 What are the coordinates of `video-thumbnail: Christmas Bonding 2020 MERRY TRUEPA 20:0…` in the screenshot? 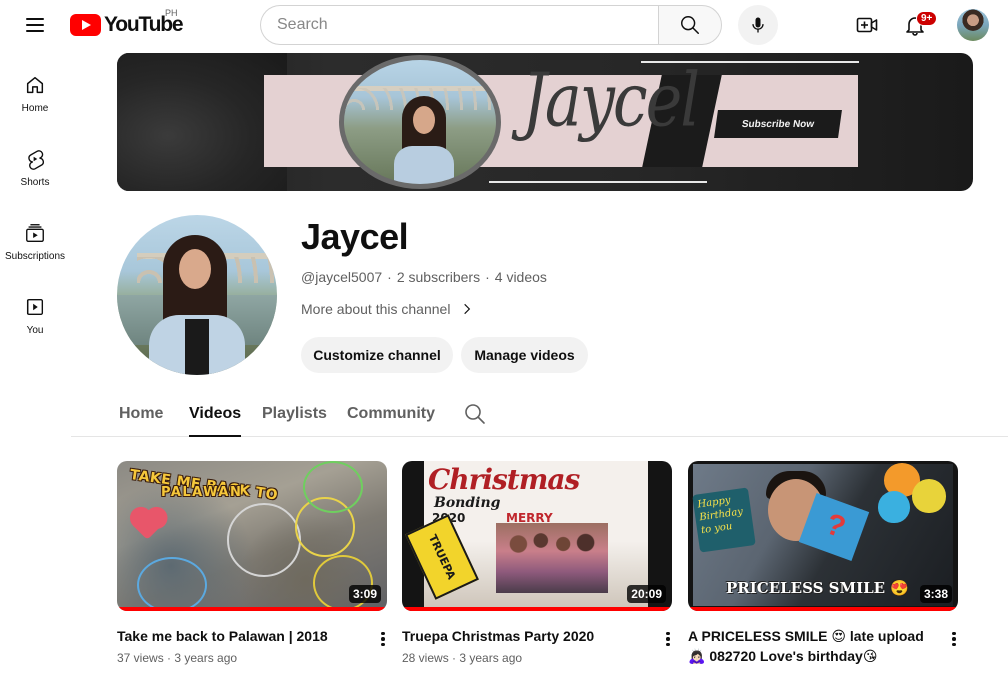 It's located at (537, 536).